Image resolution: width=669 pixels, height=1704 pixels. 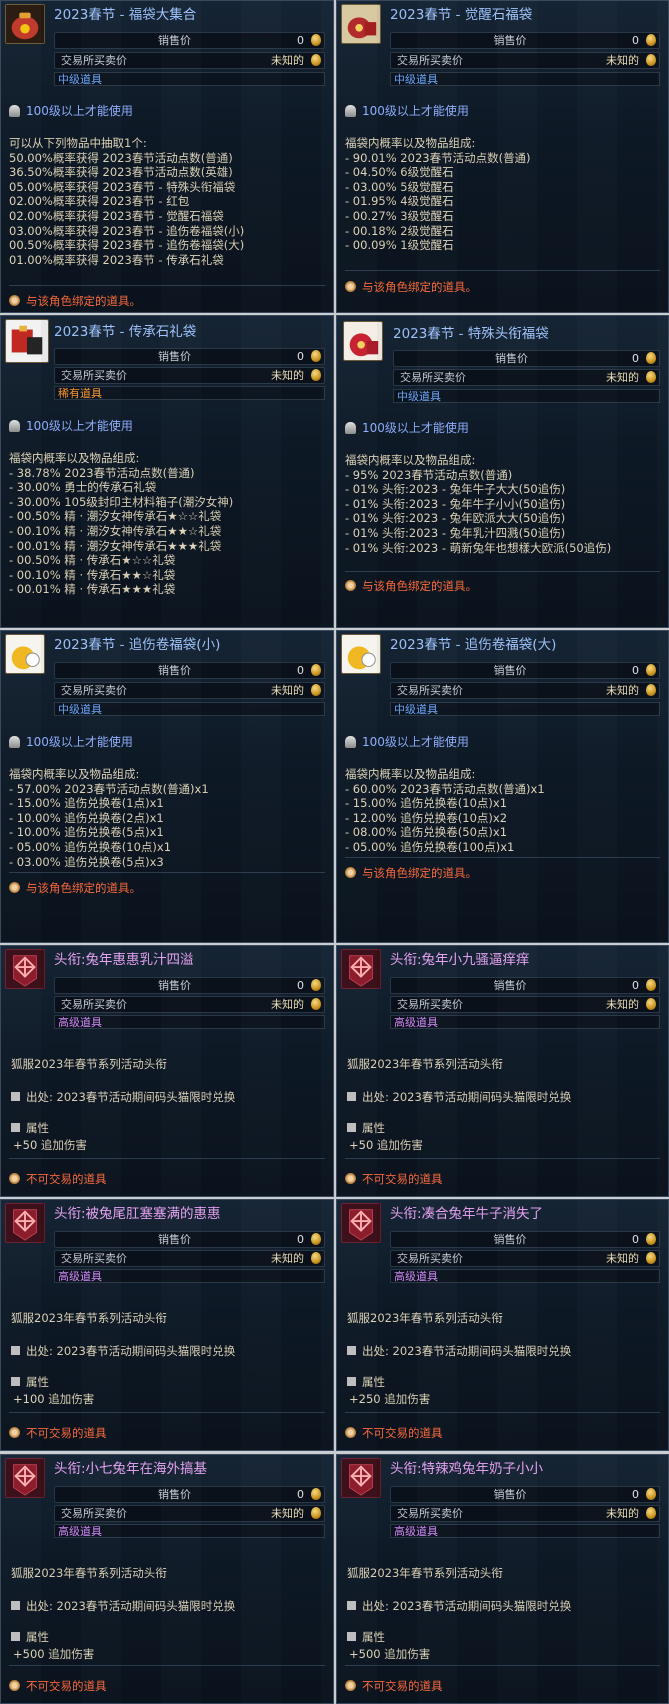 What do you see at coordinates (127, 245) in the screenshot?
I see `content-line: 00.50%概率获得 2023春节 - 追伤卷福袋(大)` at bounding box center [127, 245].